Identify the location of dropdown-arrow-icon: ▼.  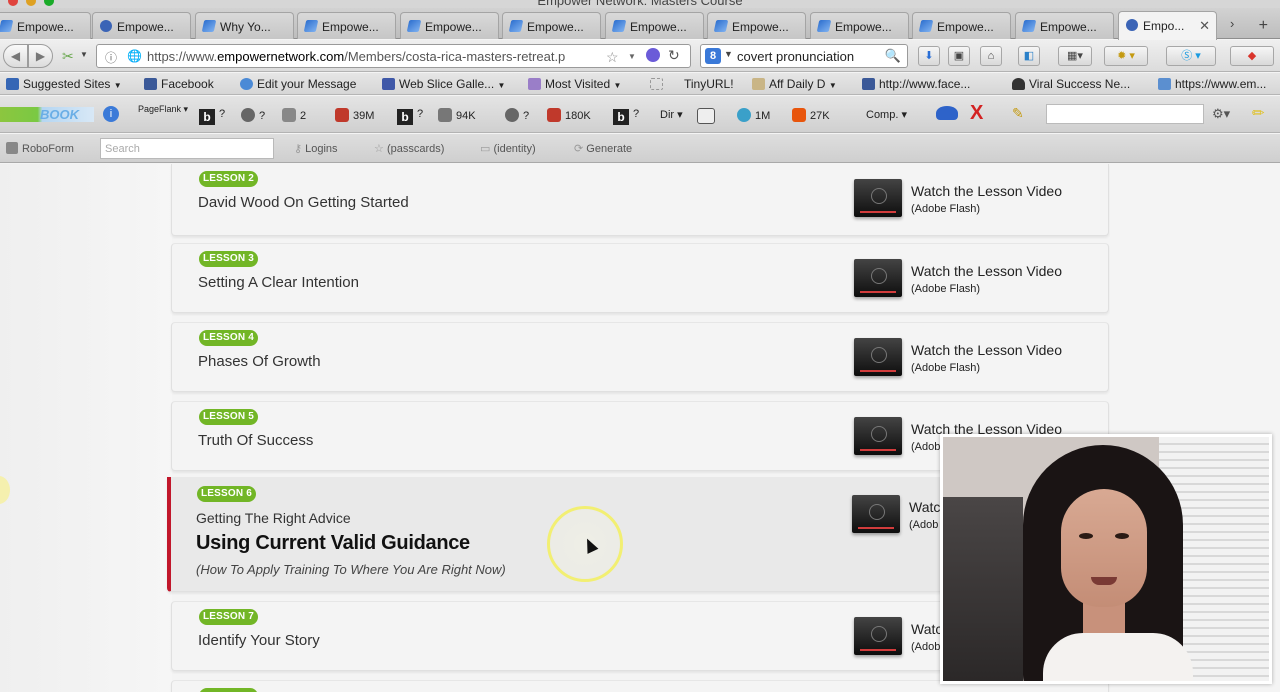
(84, 54).